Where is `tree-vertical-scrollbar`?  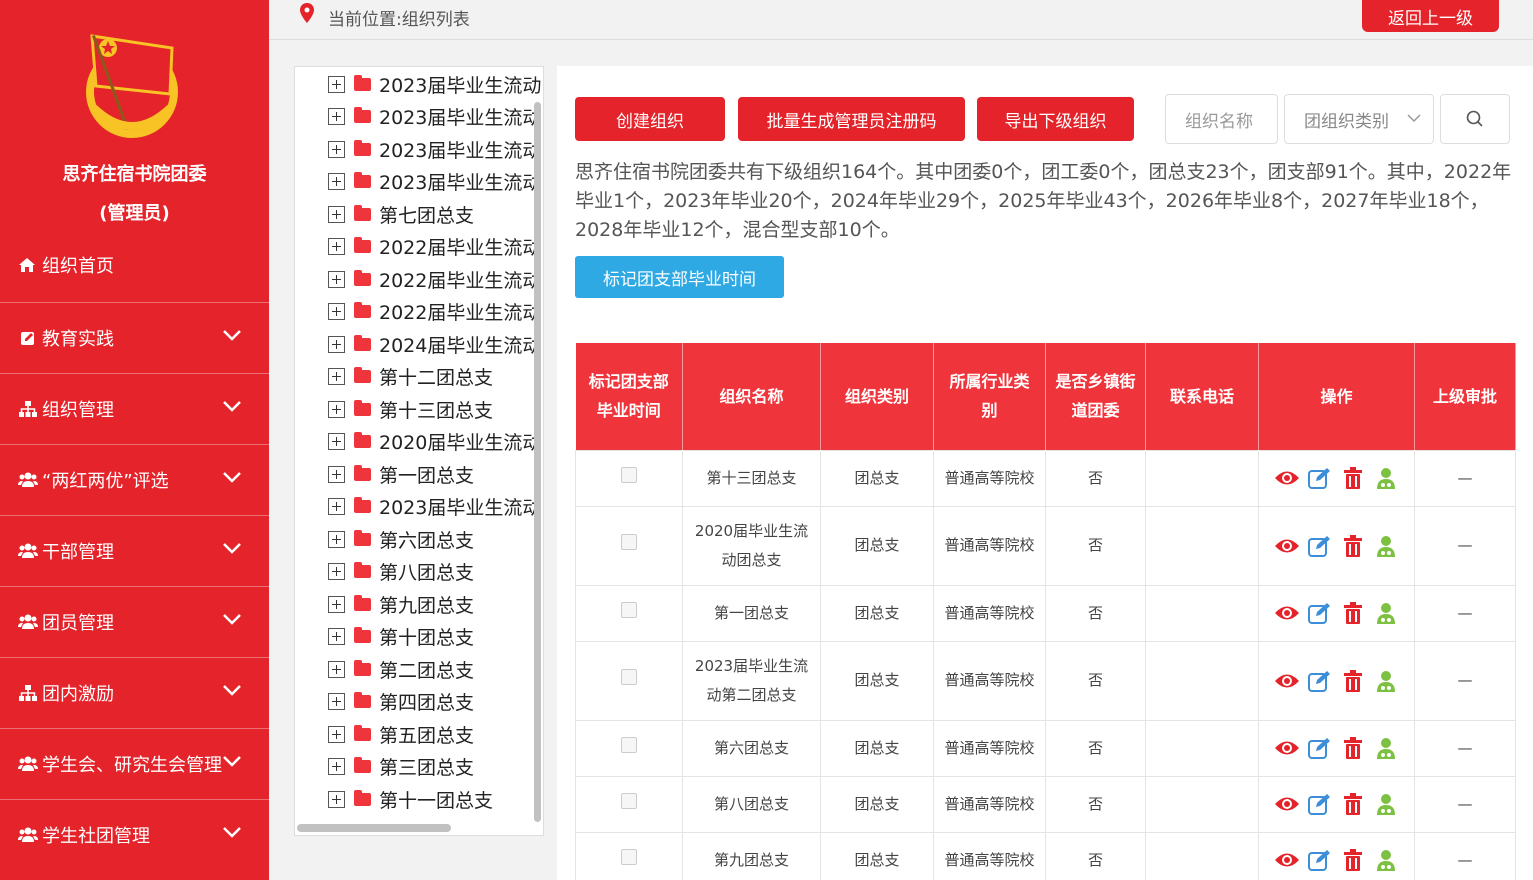
tree-vertical-scrollbar is located at coordinates (537, 462).